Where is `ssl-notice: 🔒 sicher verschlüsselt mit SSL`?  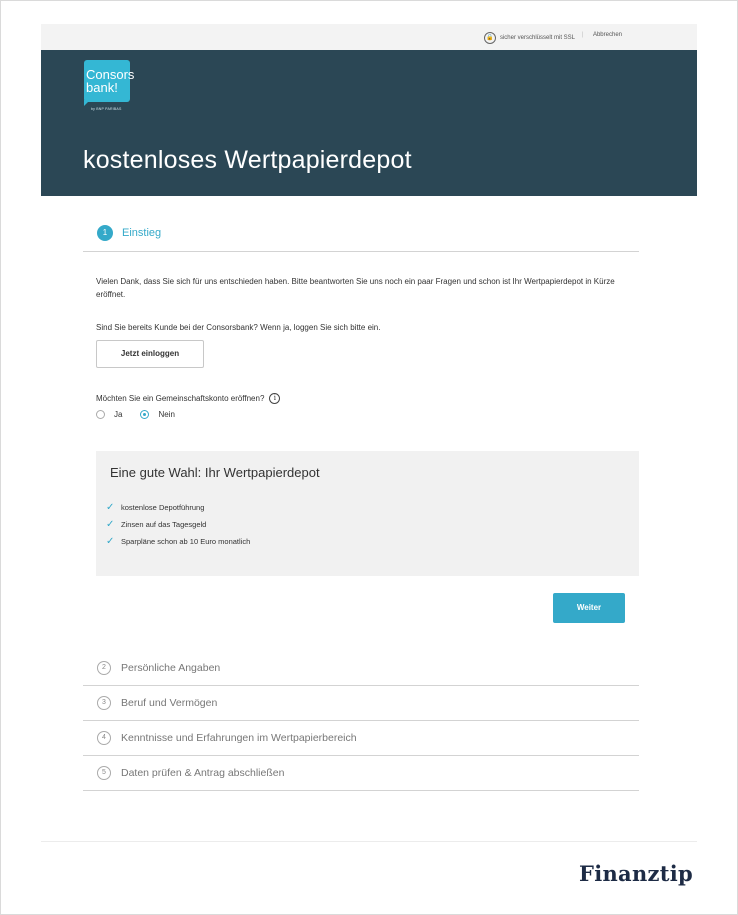
ssl-notice: 🔒 sicher verschlüsselt mit SSL is located at coordinates (529, 38).